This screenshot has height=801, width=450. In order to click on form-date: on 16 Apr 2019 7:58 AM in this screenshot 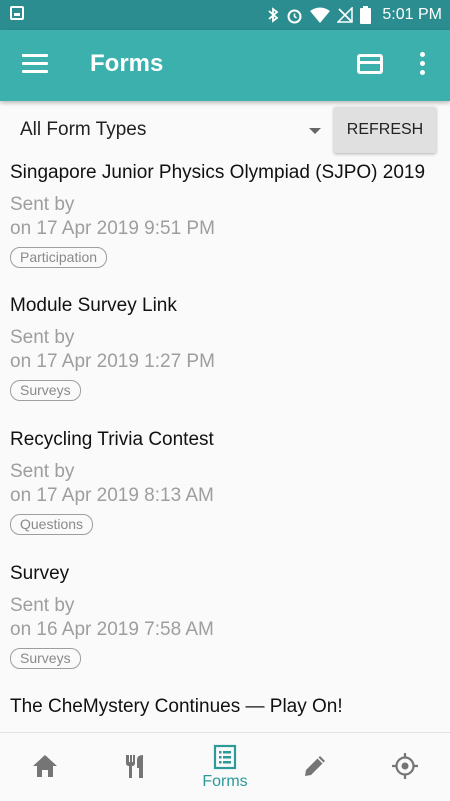, I will do `click(112, 629)`.